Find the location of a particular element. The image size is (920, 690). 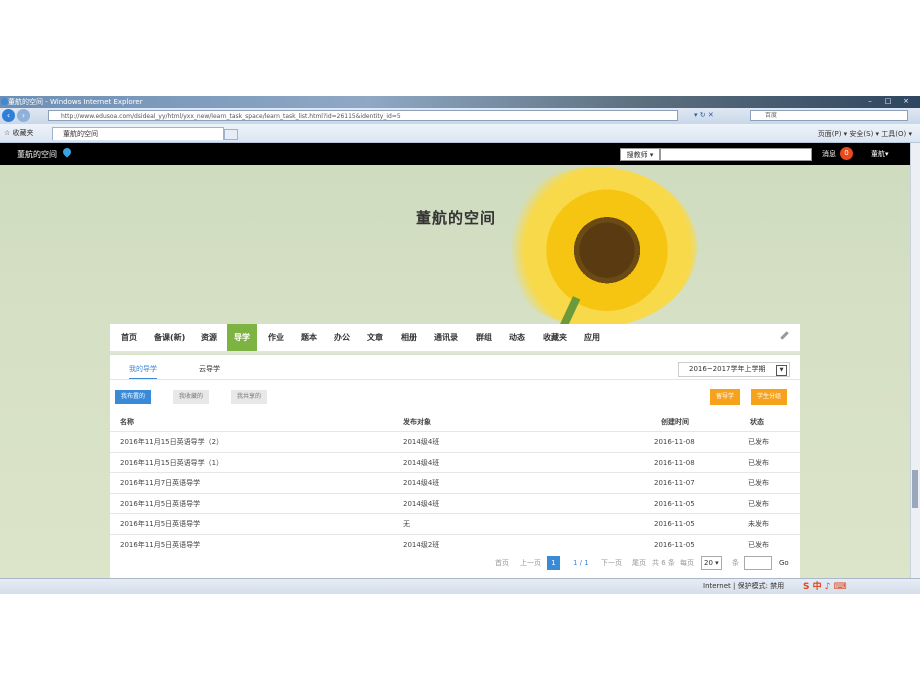

student-groups-button: 学生分组 is located at coordinates (769, 397).